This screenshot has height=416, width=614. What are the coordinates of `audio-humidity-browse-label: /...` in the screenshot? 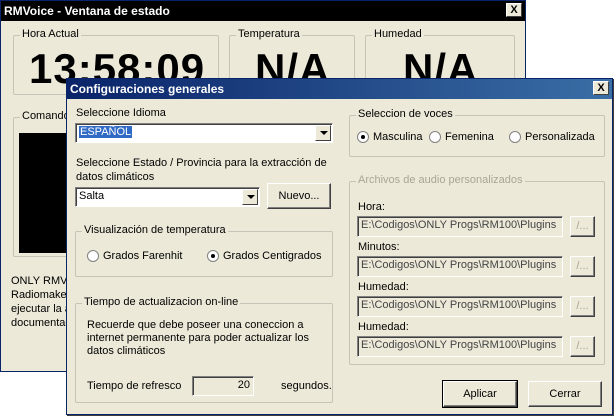 It's located at (582, 306).